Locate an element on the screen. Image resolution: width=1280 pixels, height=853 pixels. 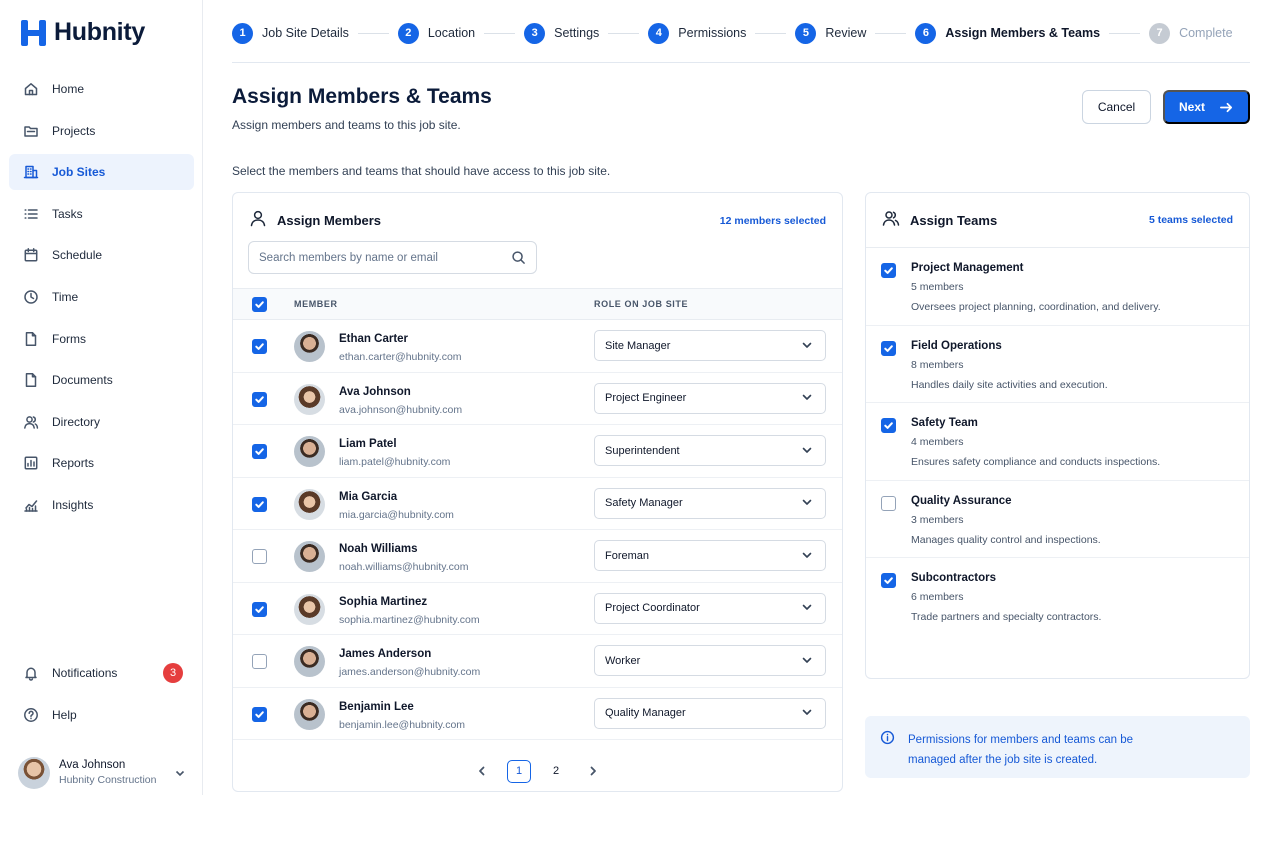
member-name: Ethan Carter is located at coordinates (374, 339).